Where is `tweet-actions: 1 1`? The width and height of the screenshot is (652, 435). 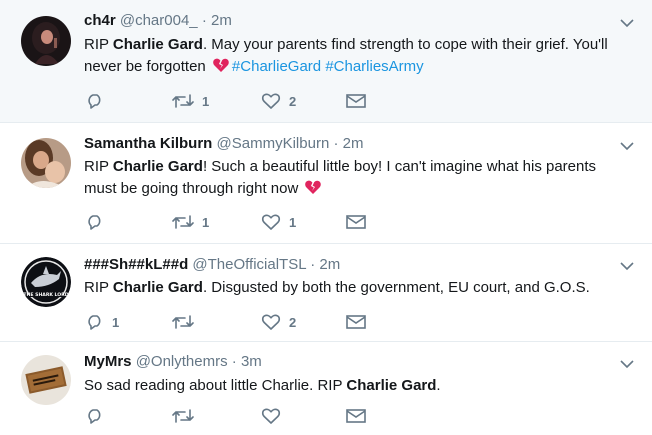 tweet-actions: 1 1 is located at coordinates (236, 222).